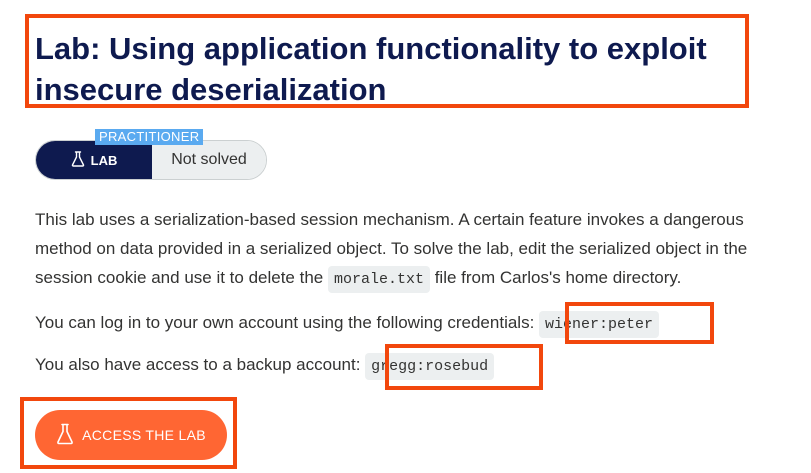  I want to click on lab-label-segment: LAB, so click(94, 160).